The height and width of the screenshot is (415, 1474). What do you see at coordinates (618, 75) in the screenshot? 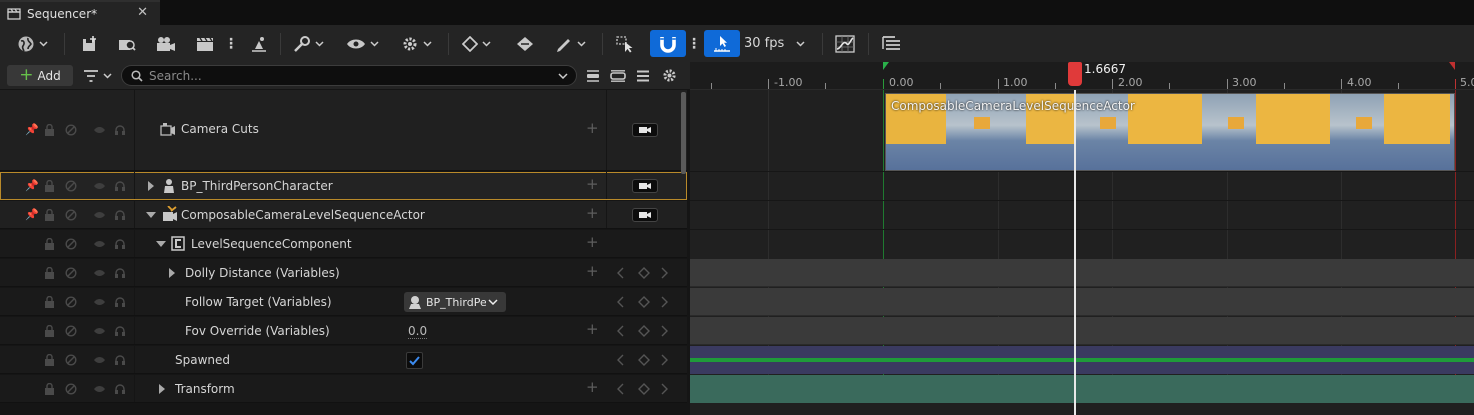
I see `expand-all-button` at bounding box center [618, 75].